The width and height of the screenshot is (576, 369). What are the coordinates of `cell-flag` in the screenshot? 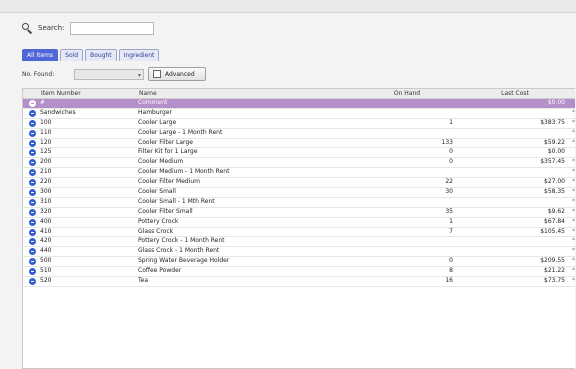 It's located at (573, 152).